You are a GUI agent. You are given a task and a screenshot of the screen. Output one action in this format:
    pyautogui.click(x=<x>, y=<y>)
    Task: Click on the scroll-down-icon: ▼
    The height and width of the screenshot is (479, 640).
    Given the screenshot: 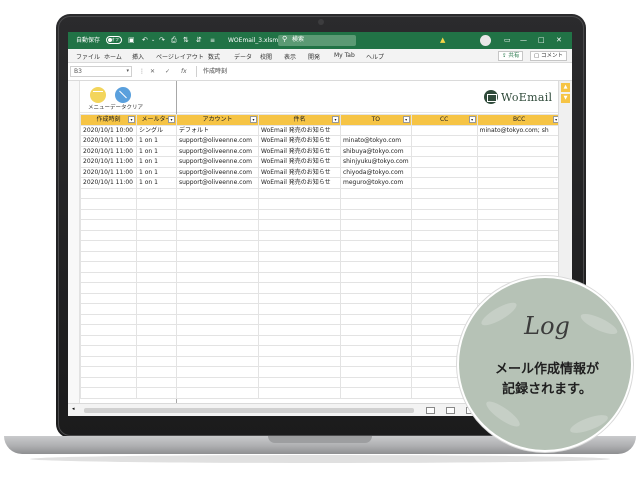 What is the action you would take?
    pyautogui.click(x=565, y=98)
    